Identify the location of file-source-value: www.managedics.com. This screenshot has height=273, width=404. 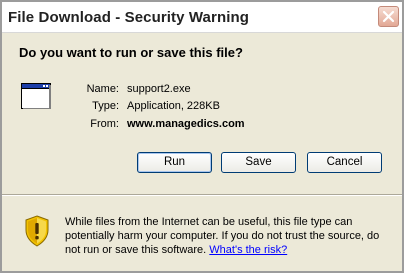
(186, 124).